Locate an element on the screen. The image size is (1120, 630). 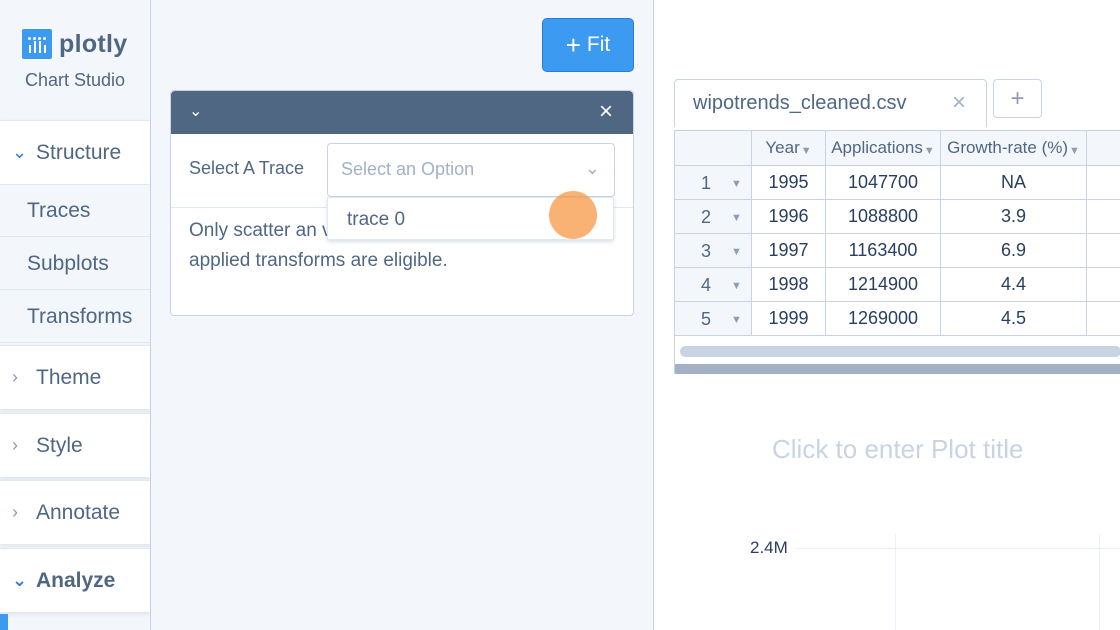
row-number: 5 ▼ is located at coordinates (713, 319).